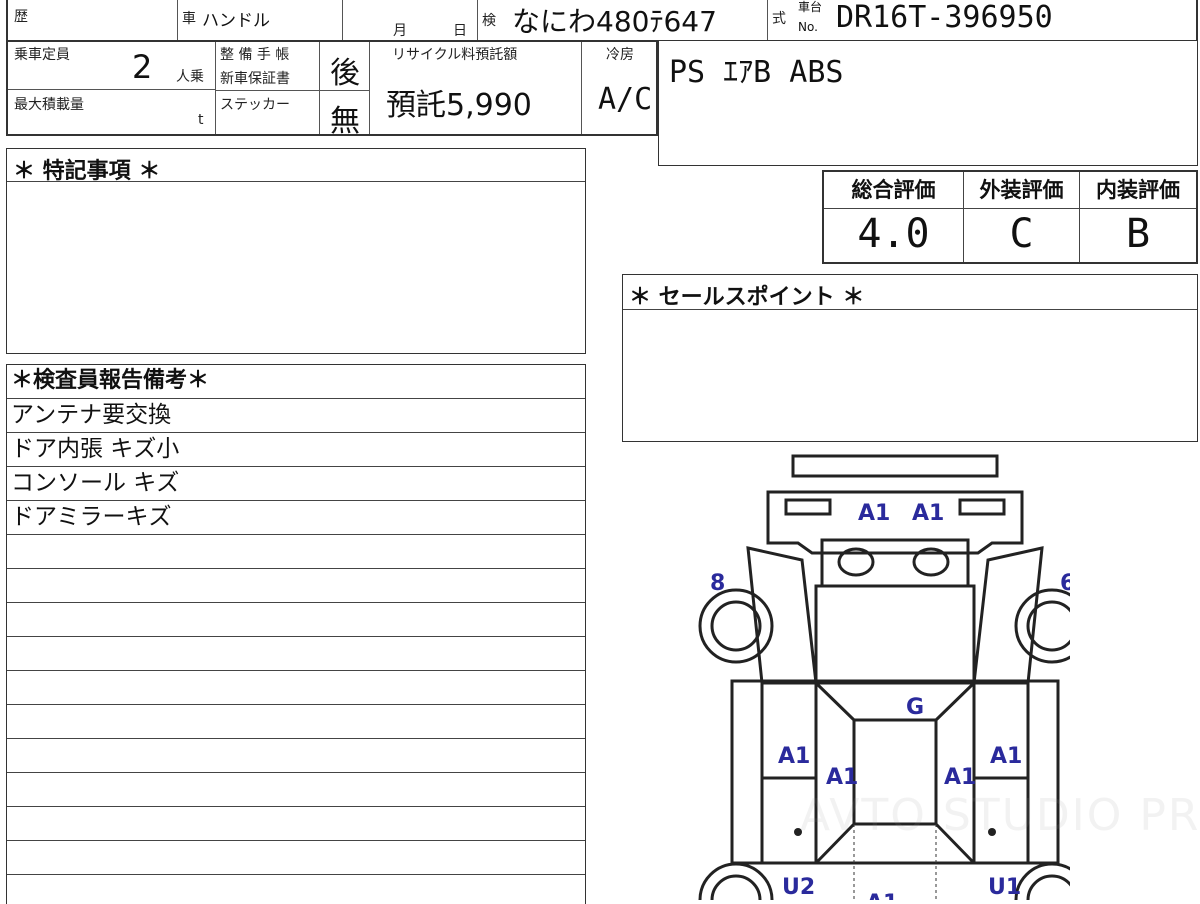  What do you see at coordinates (49, 105) in the screenshot?
I see `maxload-label: 最大積載量` at bounding box center [49, 105].